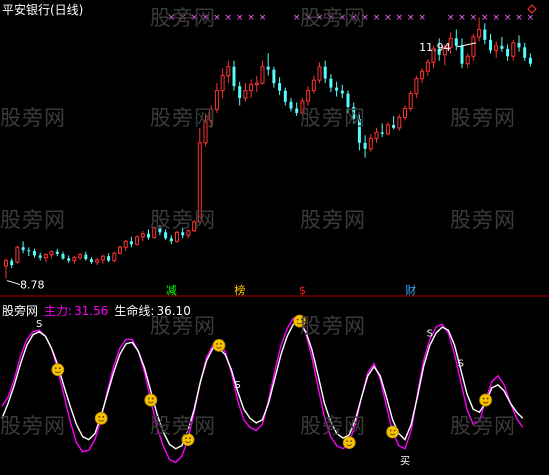 The width and height of the screenshot is (549, 475). Describe the element at coordinates (173, 311) in the screenshot. I see `life-line-value: 36.10` at that location.